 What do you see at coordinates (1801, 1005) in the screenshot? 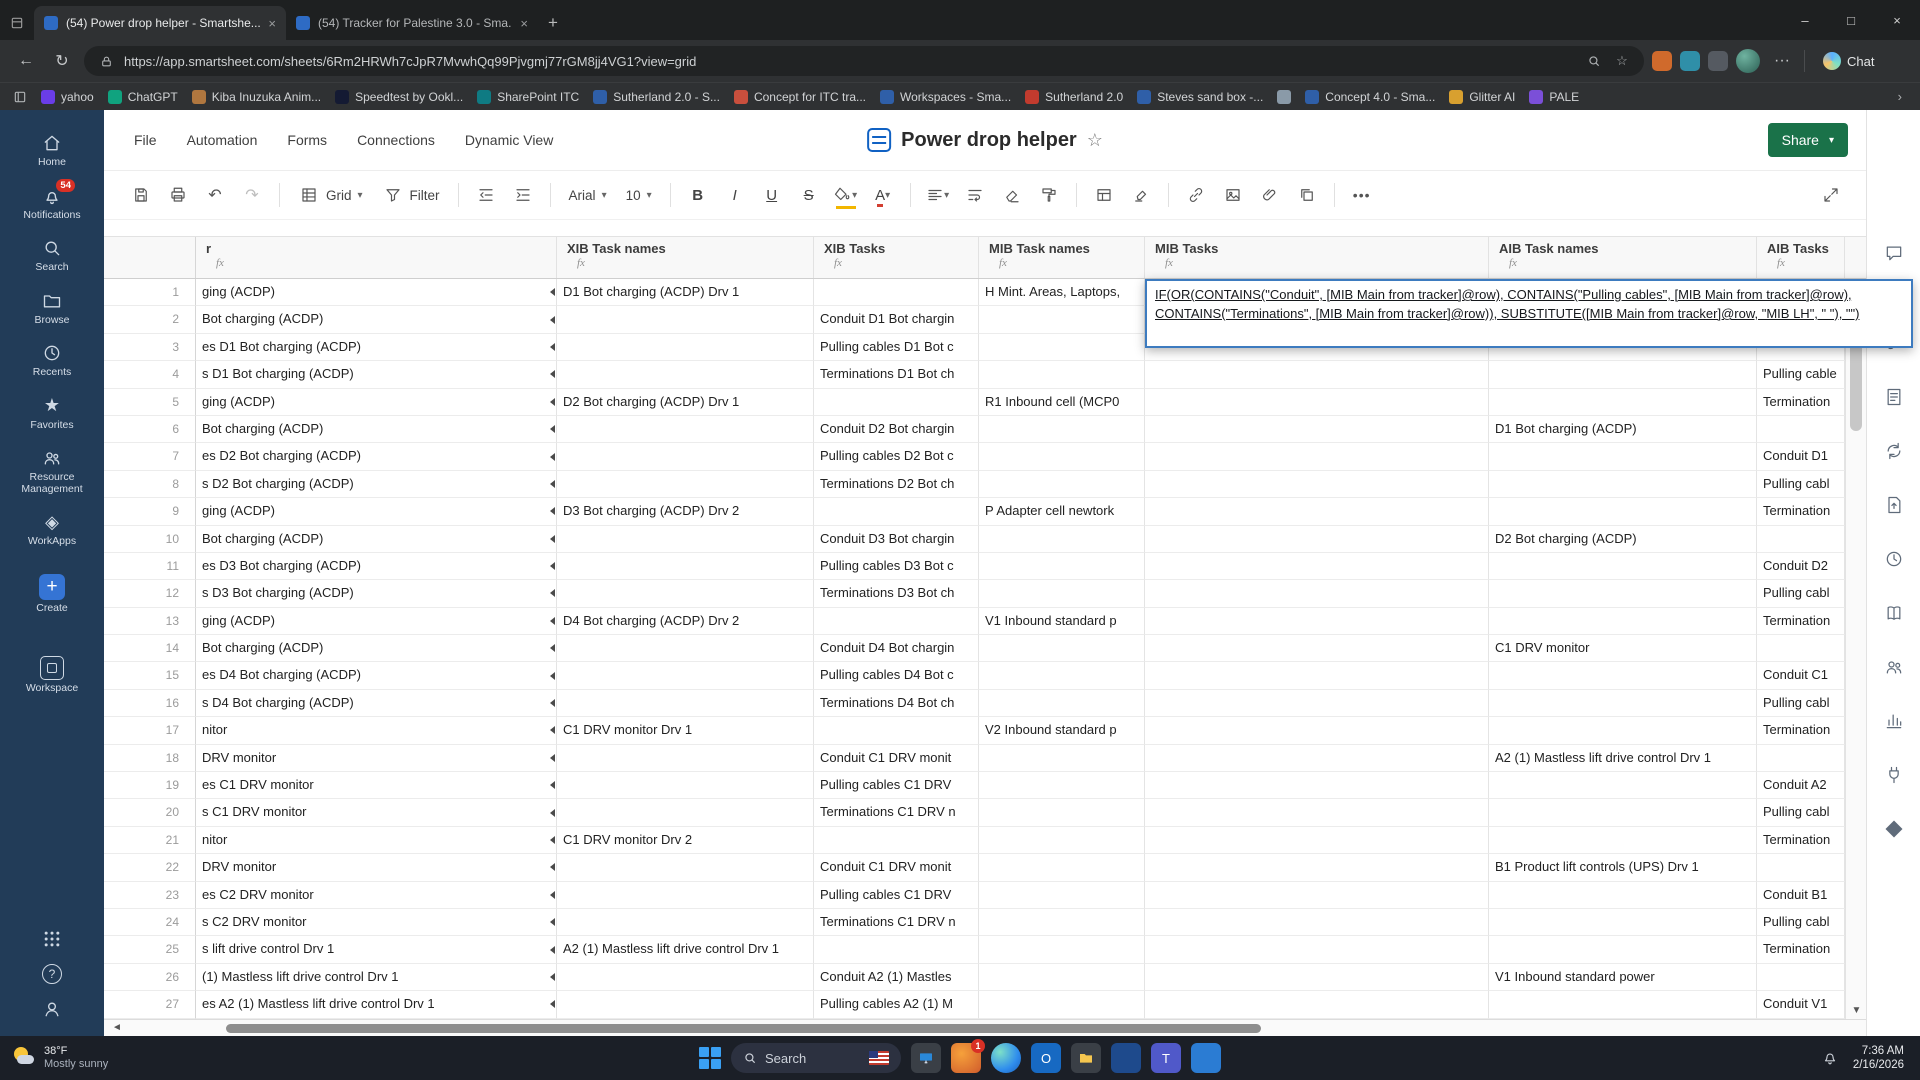
I see `grid-cell: Conduit V1` at bounding box center [1801, 1005].